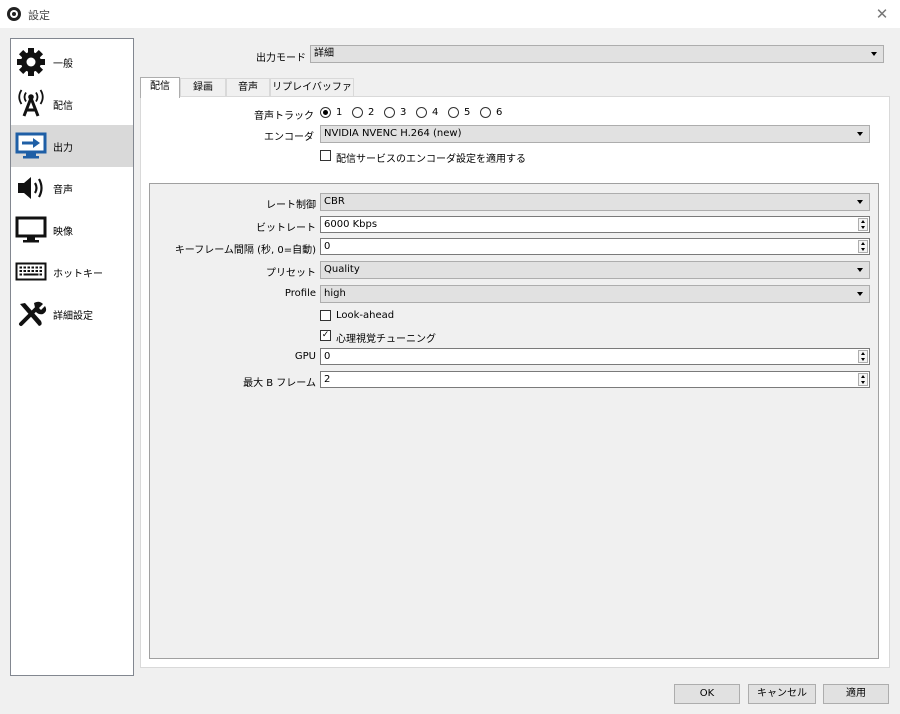 This screenshot has height=714, width=900. Describe the element at coordinates (431, 159) in the screenshot. I see `apply-service-settings-label: 配信サービスのエンコーダ設定を適用する` at that location.